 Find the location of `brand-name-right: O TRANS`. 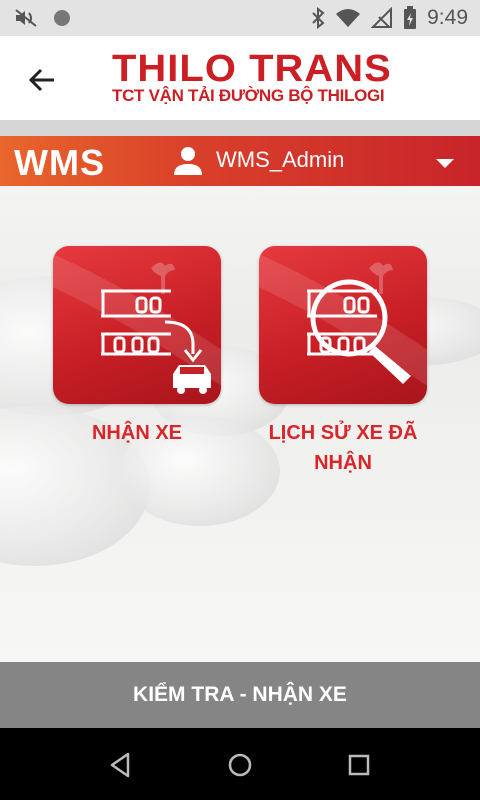

brand-name-right: O TRANS is located at coordinates (298, 69).